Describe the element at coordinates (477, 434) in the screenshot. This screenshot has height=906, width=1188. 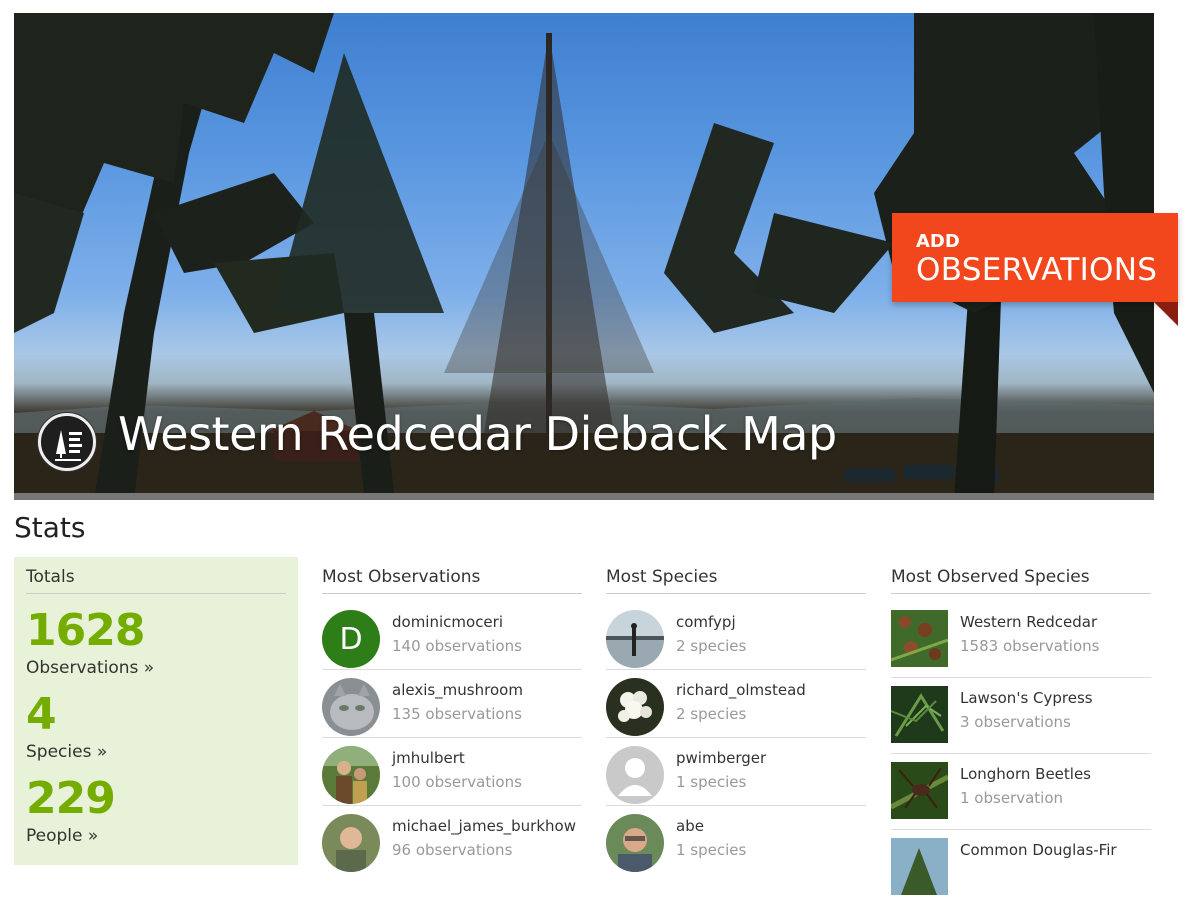
I see `project-title: Western Redcedar Dieback Map` at that location.